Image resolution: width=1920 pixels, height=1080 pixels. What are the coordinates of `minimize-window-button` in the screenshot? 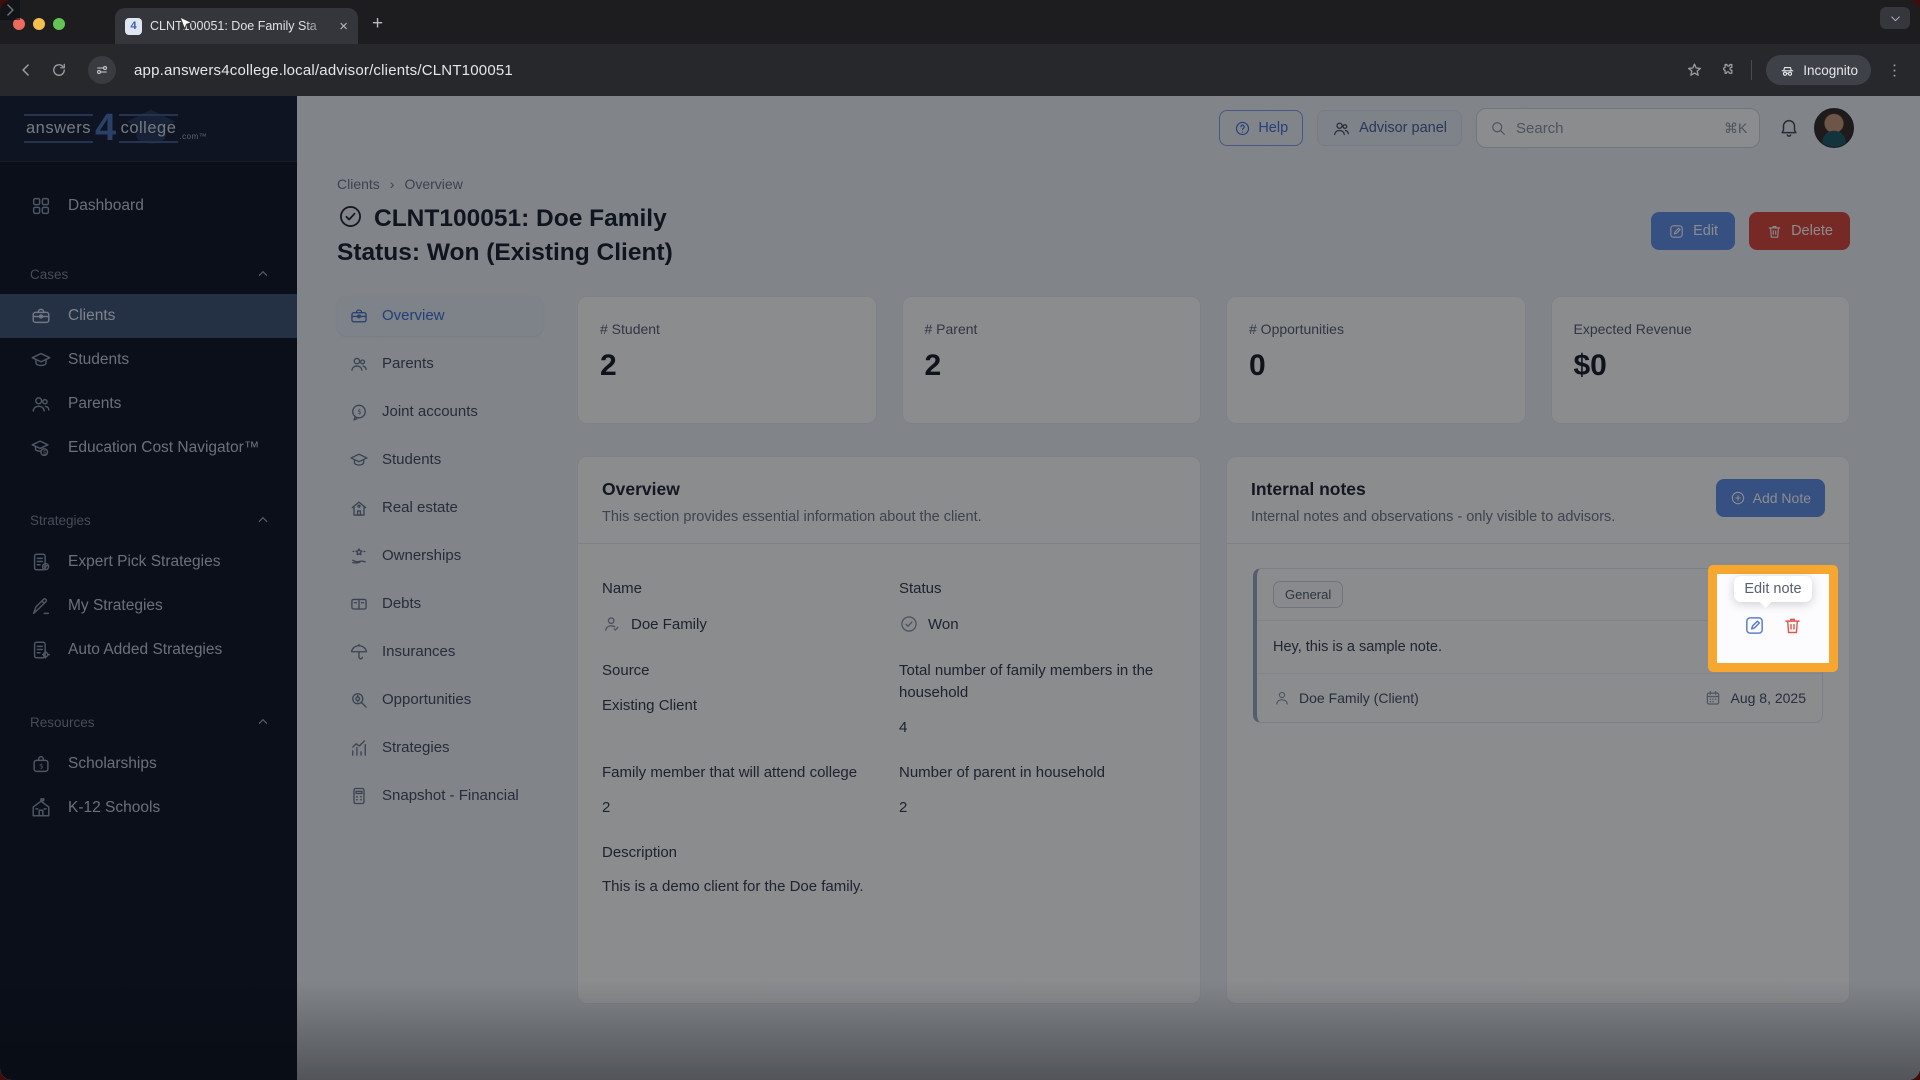 It's located at (39, 24).